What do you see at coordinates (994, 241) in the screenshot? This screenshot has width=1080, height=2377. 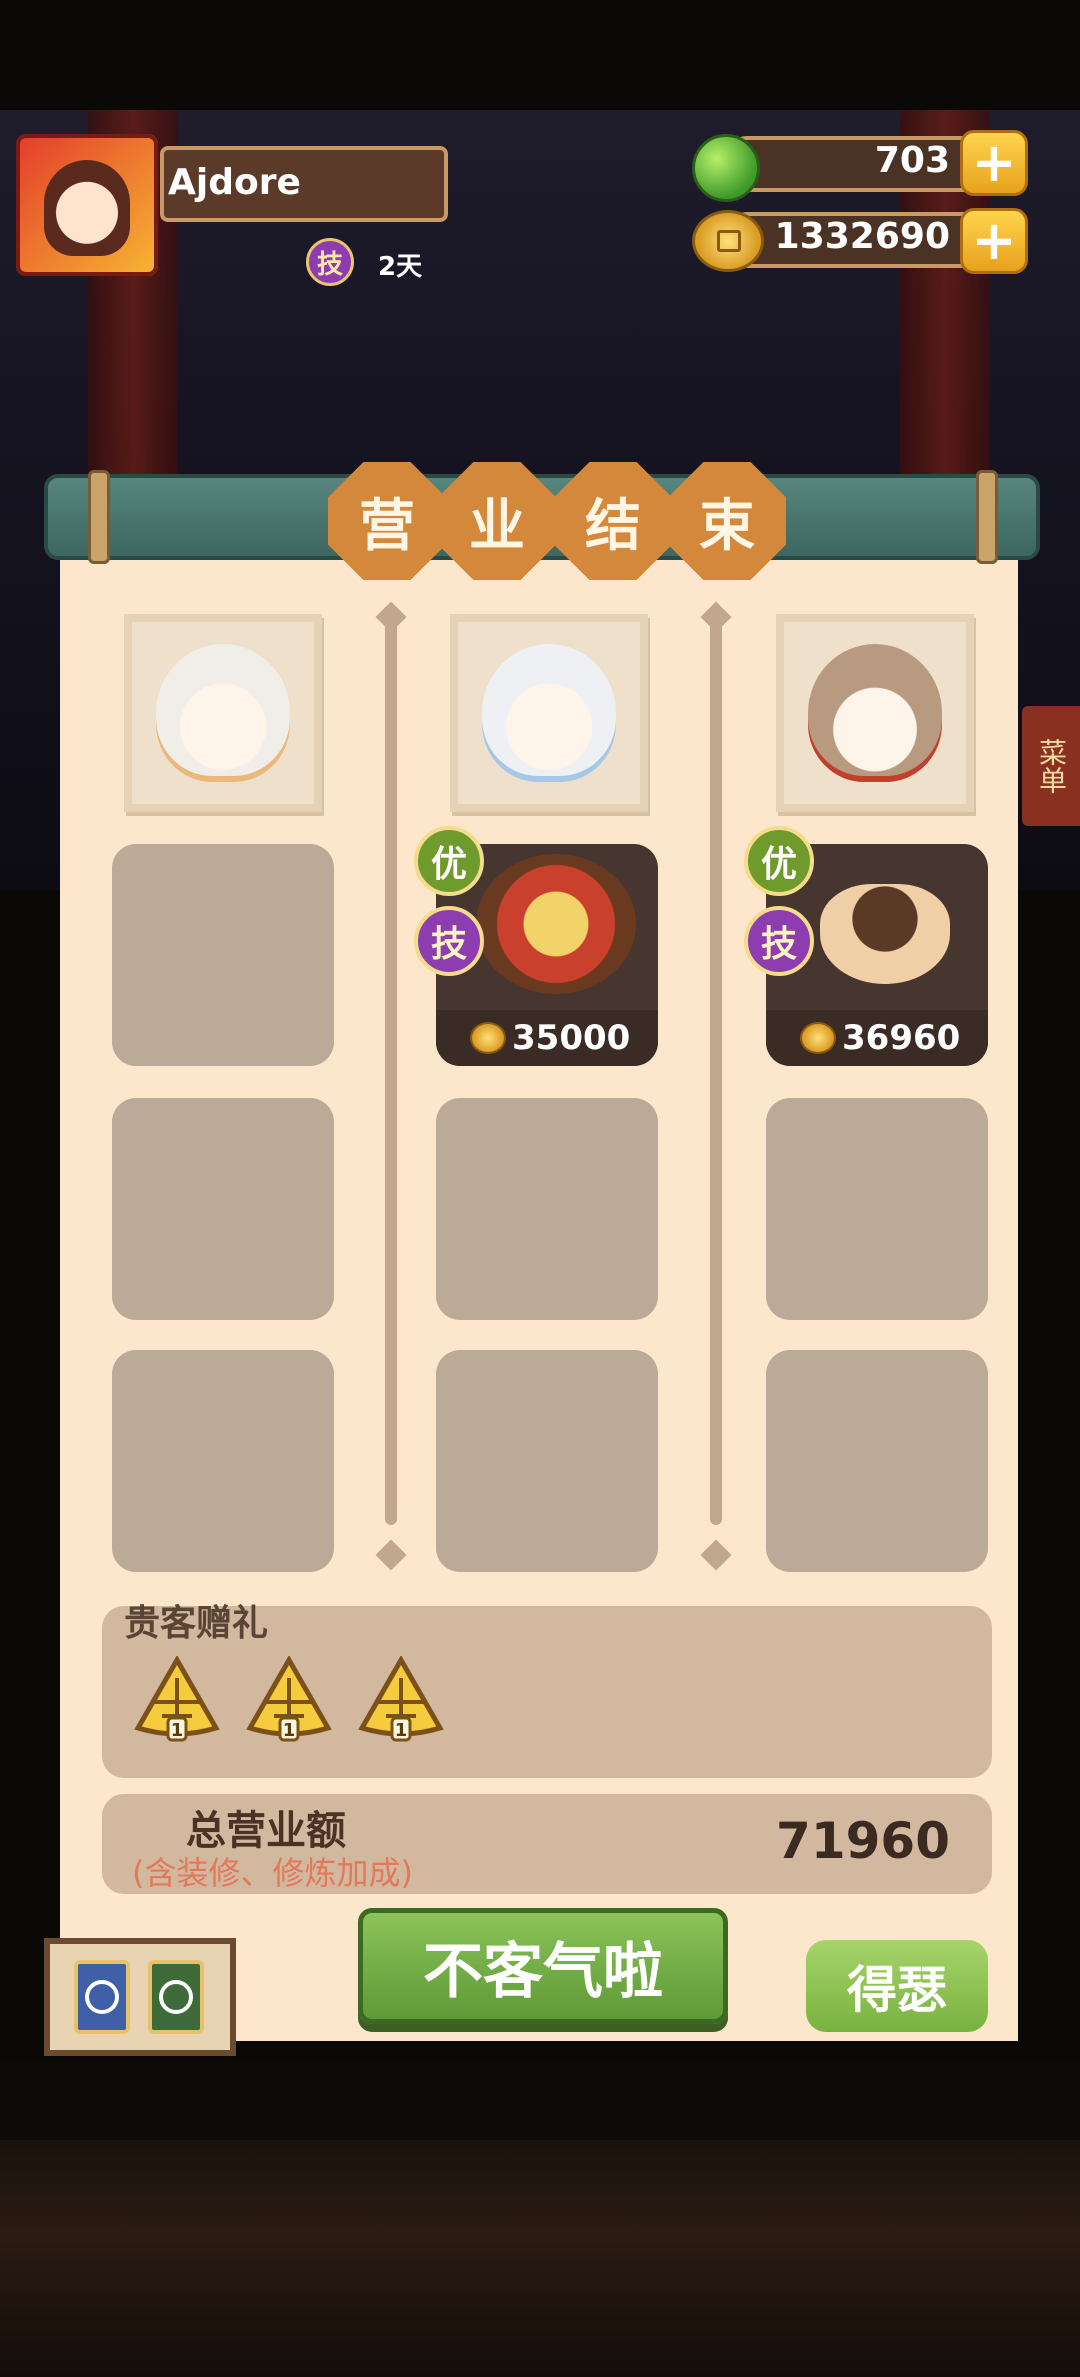 I see `add-coin-button: +` at bounding box center [994, 241].